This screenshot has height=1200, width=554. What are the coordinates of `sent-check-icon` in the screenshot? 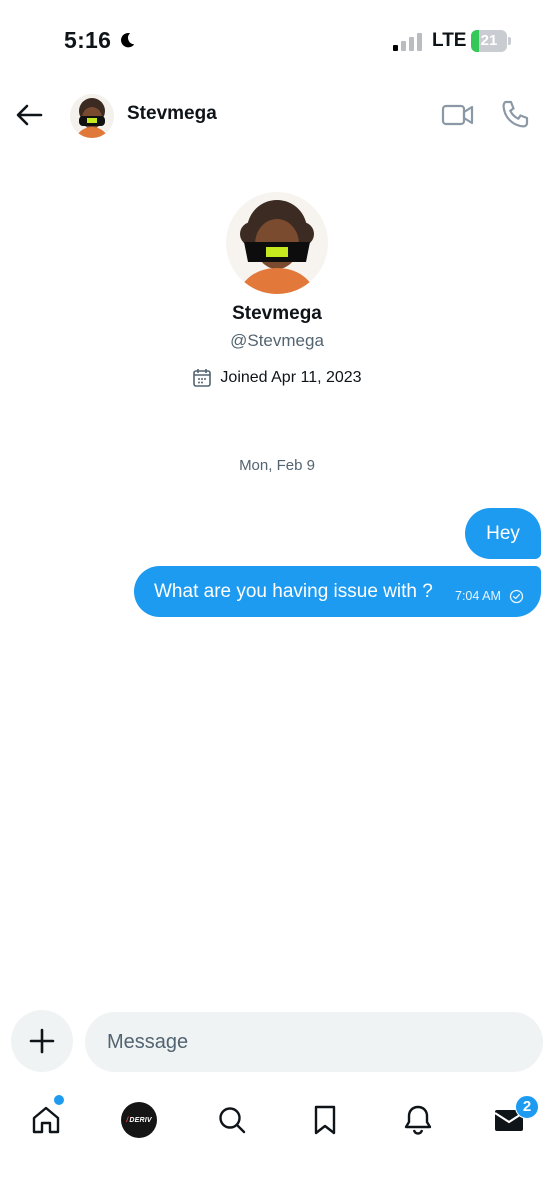 It's located at (516, 596).